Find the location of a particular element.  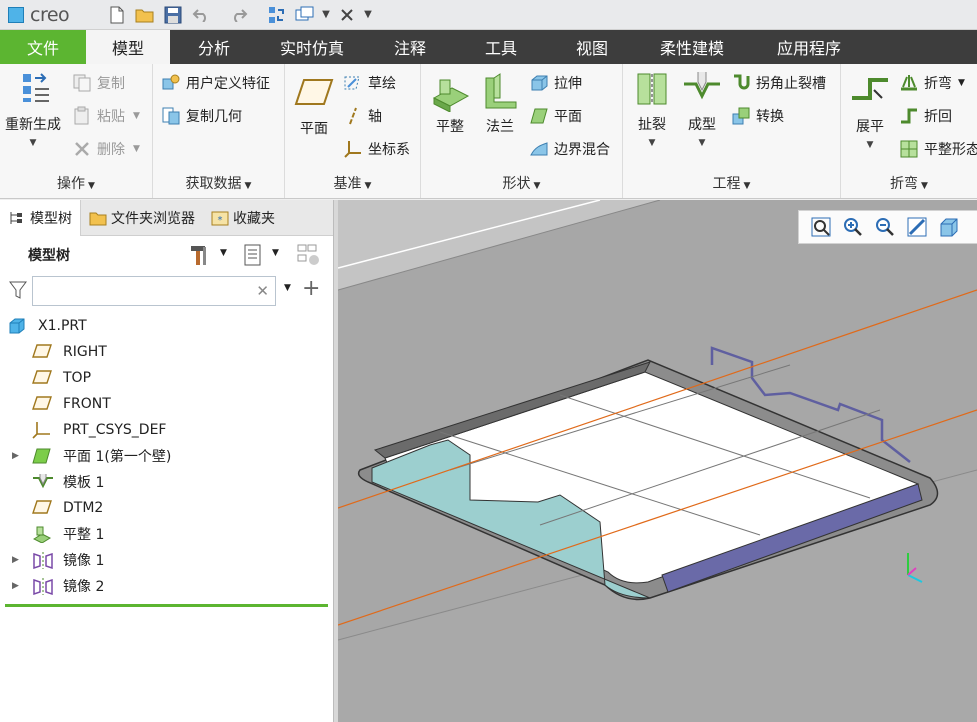

tree-item: 模板 1 is located at coordinates (165, 482).